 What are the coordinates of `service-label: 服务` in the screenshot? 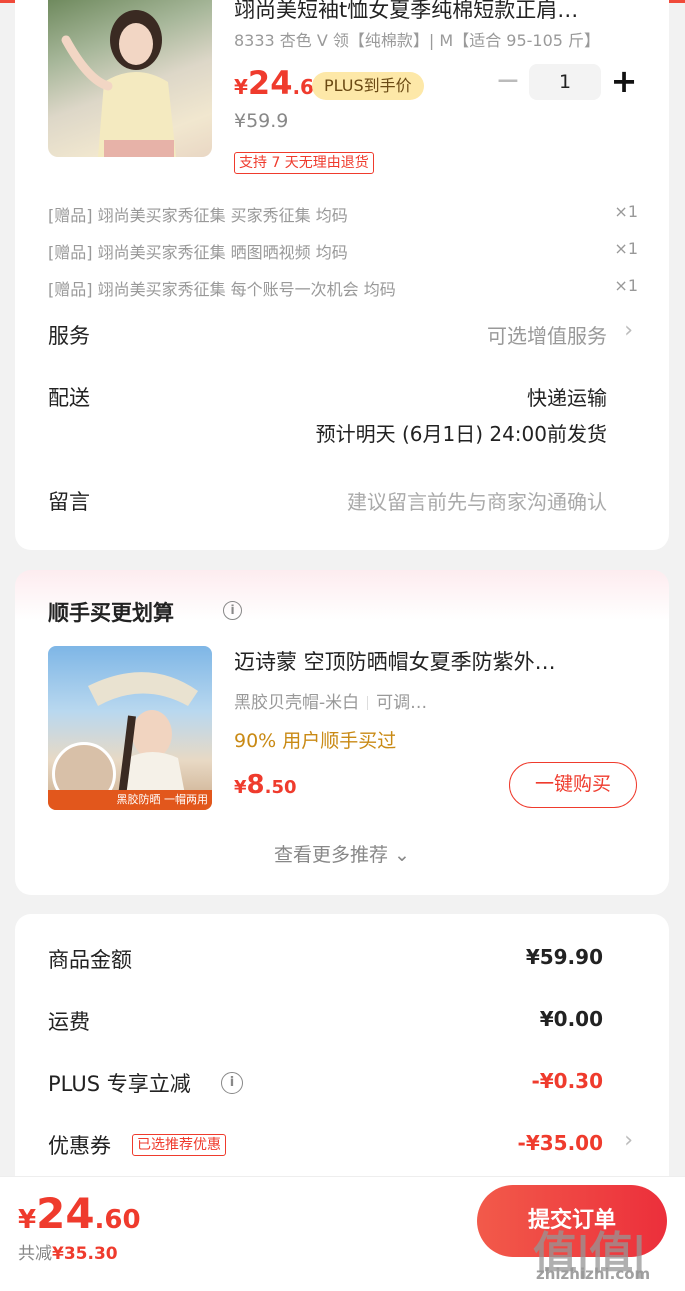 It's located at (69, 336).